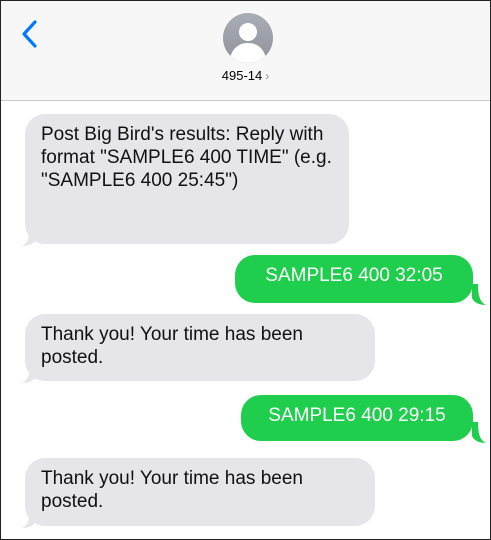 Image resolution: width=491 pixels, height=540 pixels. I want to click on contact-avatar, so click(248, 38).